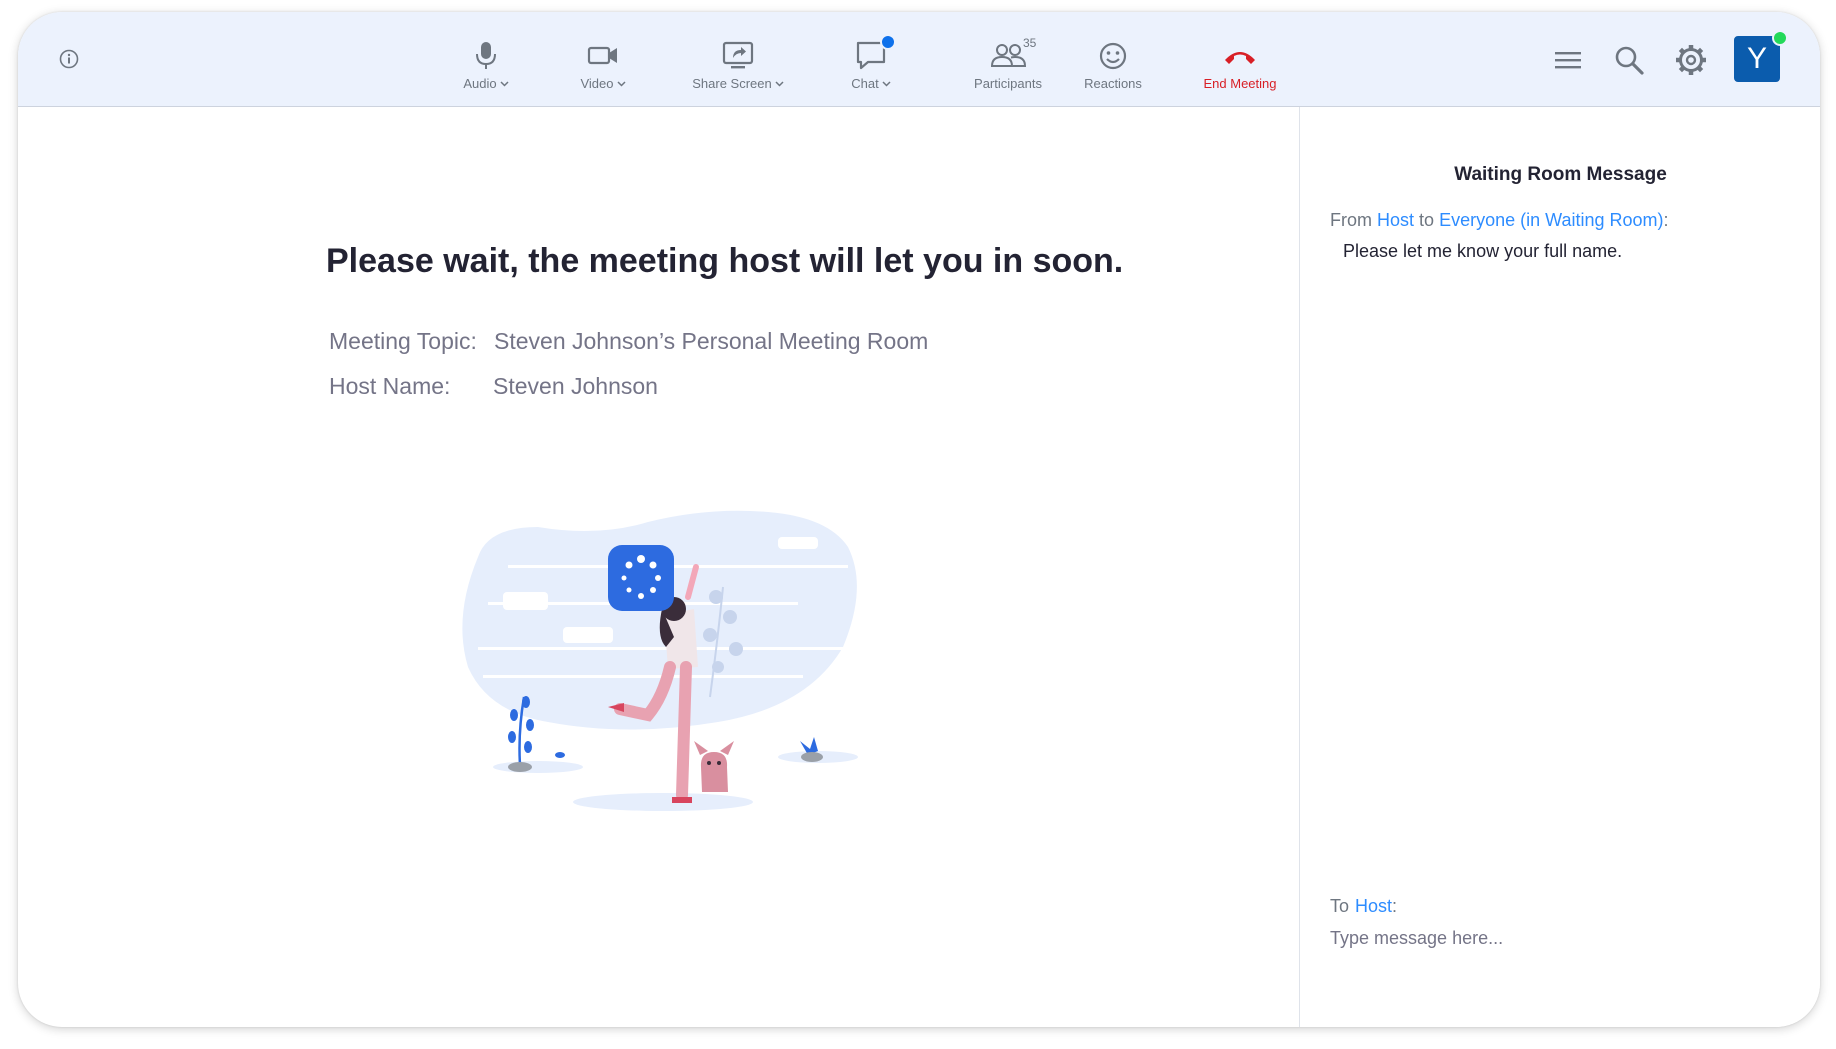 Image resolution: width=1836 pixels, height=1049 pixels. I want to click on share-screen-label: Share Screen, so click(732, 83).